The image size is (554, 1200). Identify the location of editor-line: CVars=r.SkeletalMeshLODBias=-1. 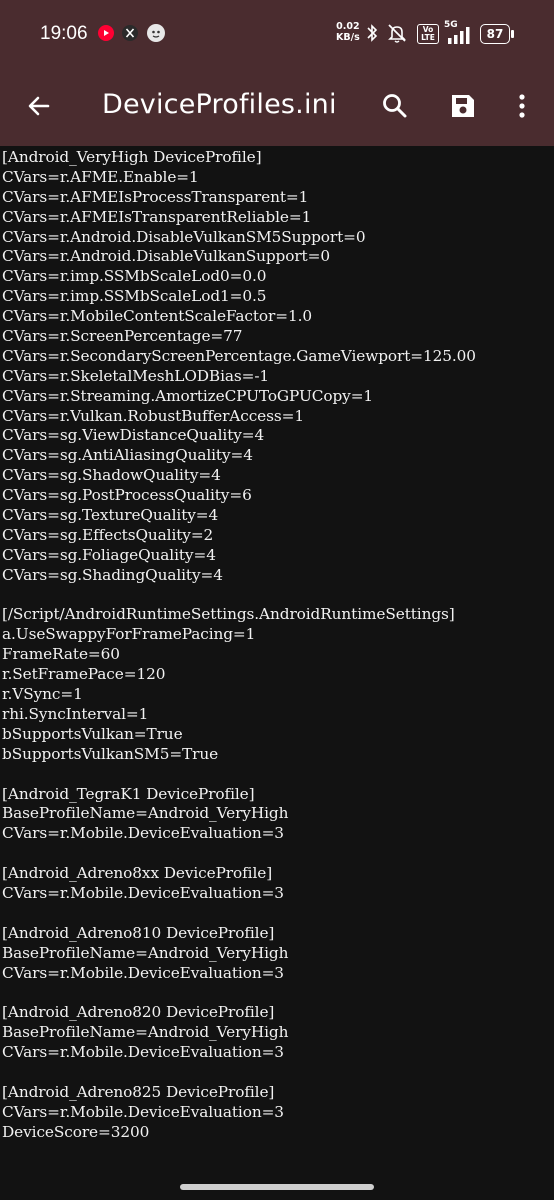
(136, 375).